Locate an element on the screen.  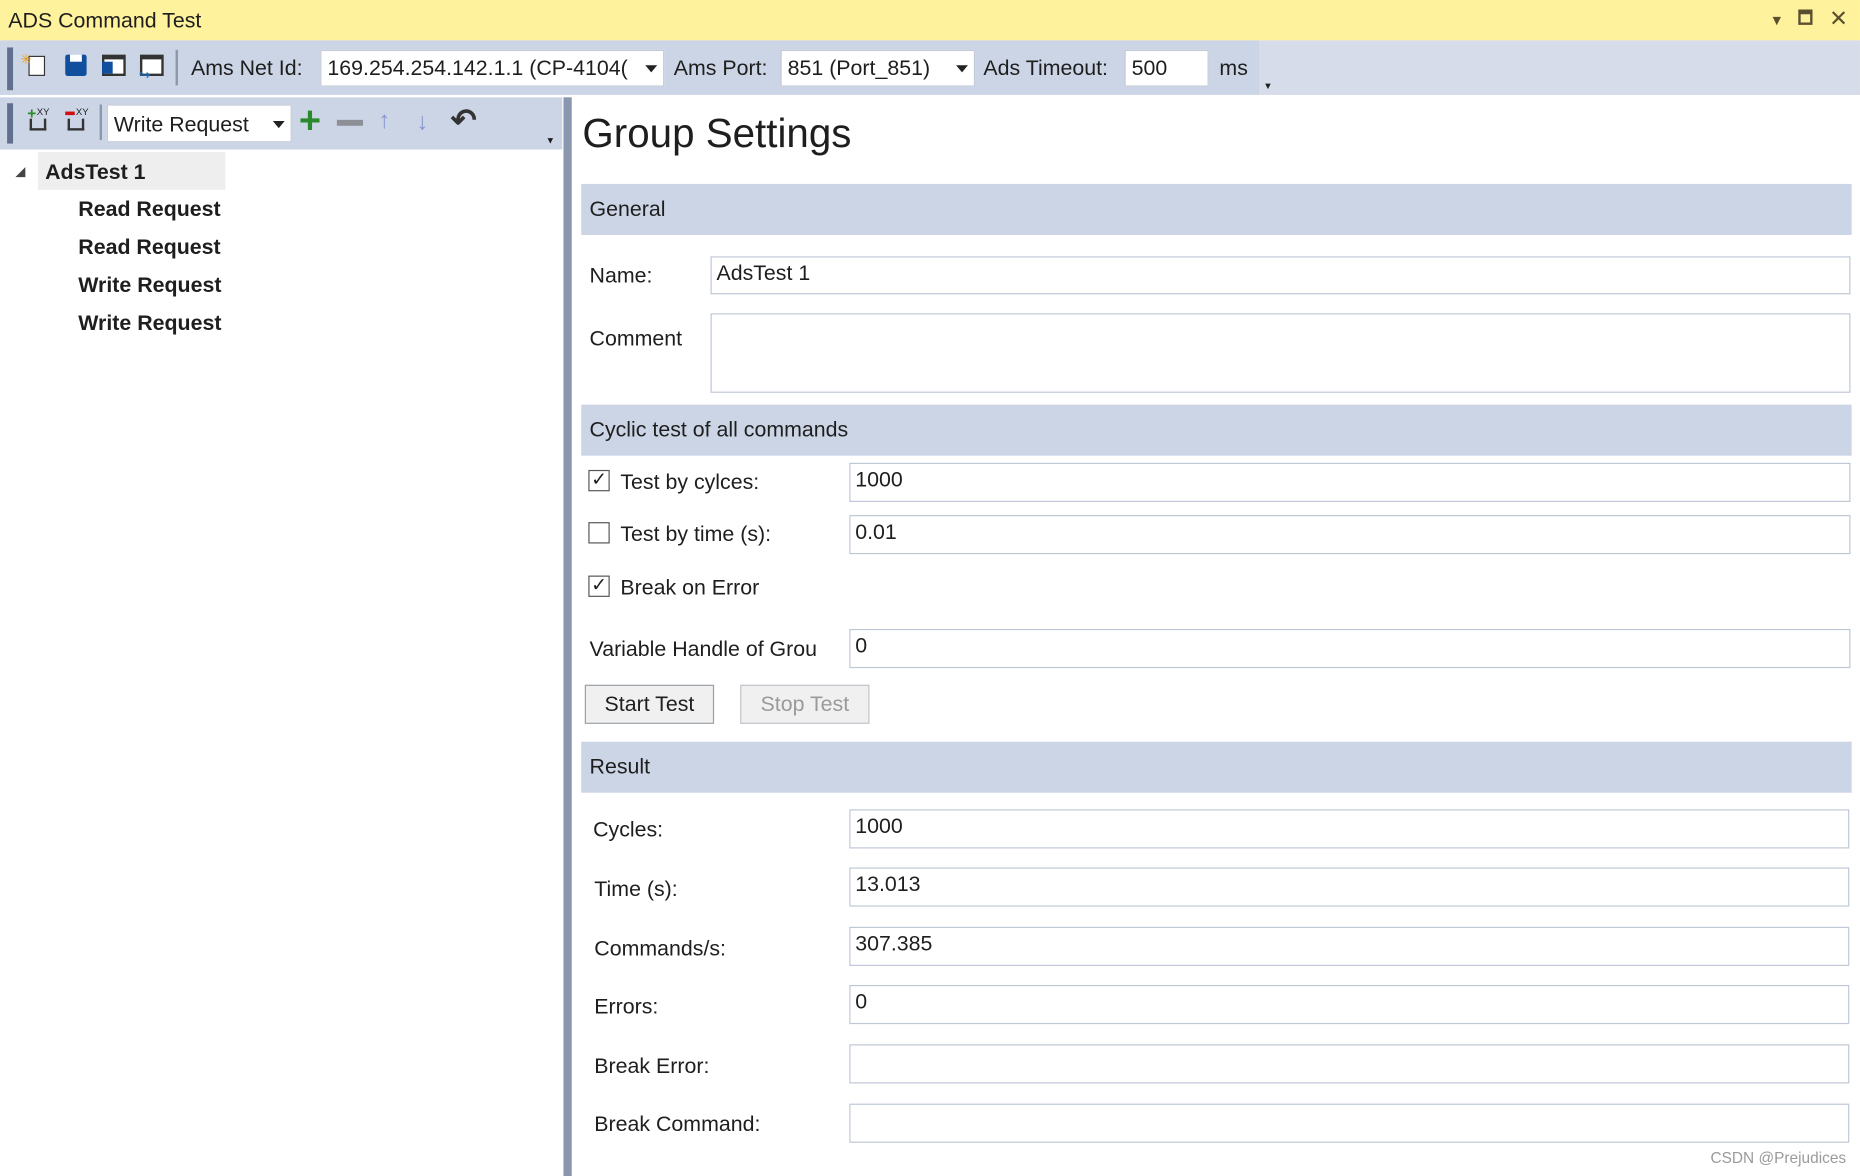
save-icon is located at coordinates (76, 65).